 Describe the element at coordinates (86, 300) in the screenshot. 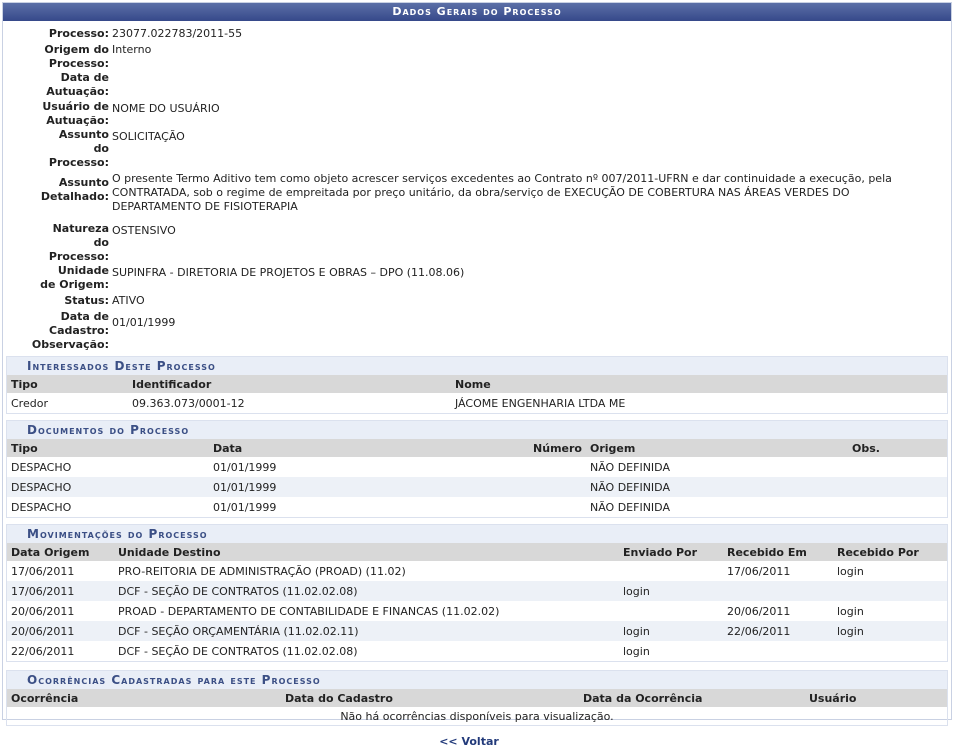

I see `field-label: Status:` at that location.